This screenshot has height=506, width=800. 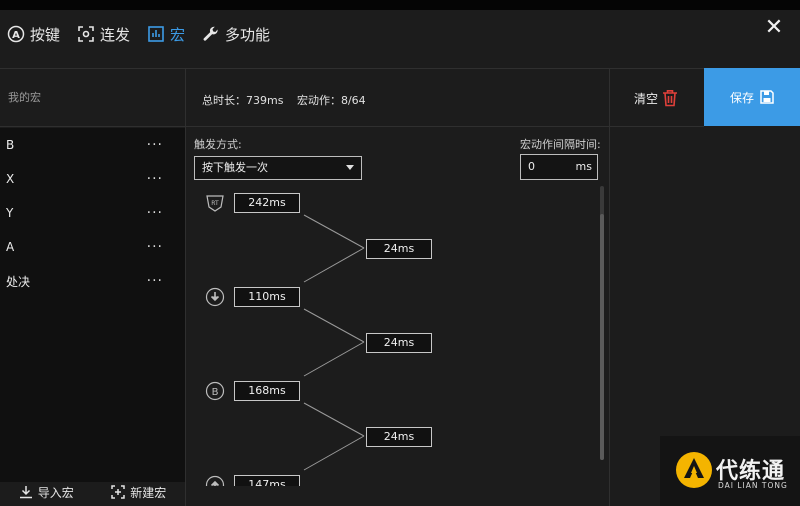 What do you see at coordinates (10, 213) in the screenshot?
I see `macro-item-label: Y` at bounding box center [10, 213].